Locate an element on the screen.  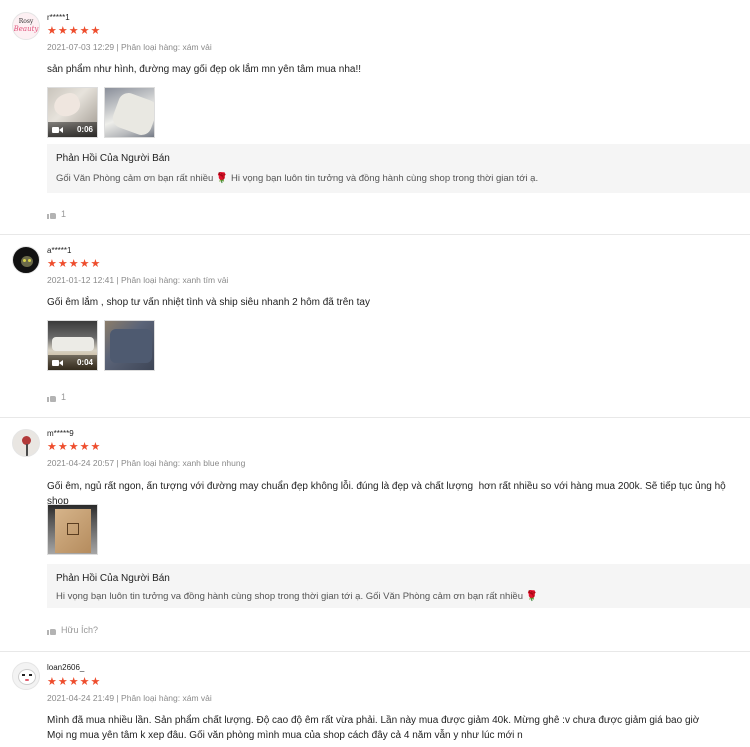
package-logo is located at coordinates (73, 529).